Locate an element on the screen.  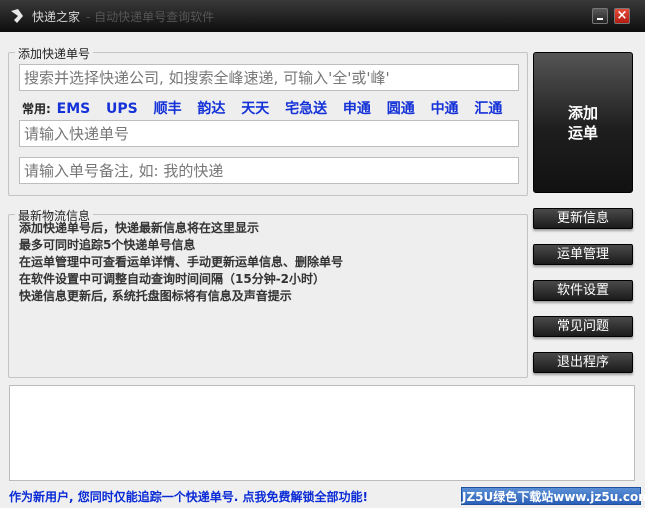
app-name: 快递之家 is located at coordinates (56, 17).